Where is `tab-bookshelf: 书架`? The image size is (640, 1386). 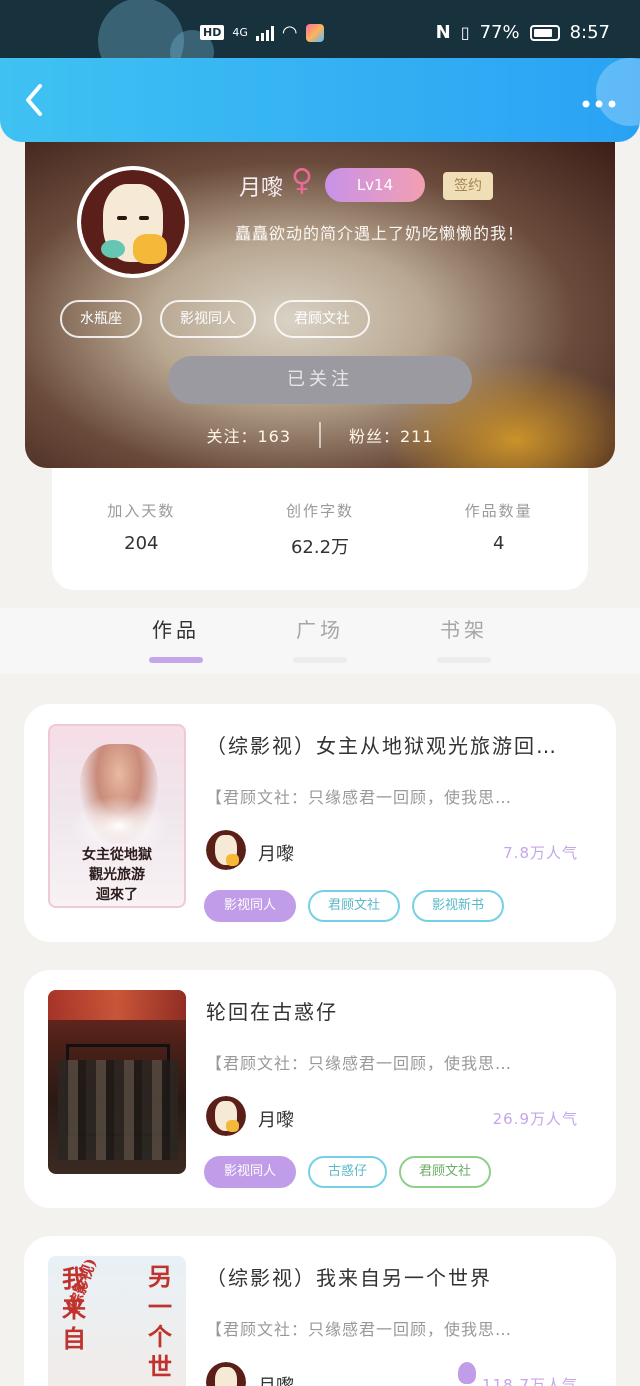 tab-bookshelf: 书架 is located at coordinates (464, 638).